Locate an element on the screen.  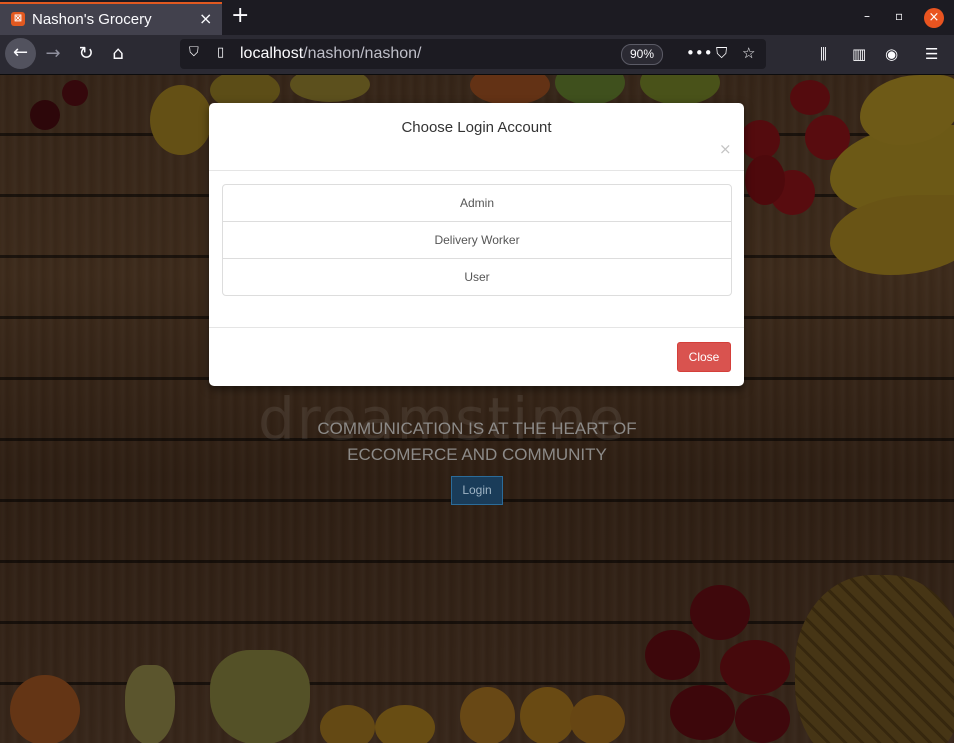
tagline-line-2: ECCOMERCE AND COMMUNITY is located at coordinates (477, 454).